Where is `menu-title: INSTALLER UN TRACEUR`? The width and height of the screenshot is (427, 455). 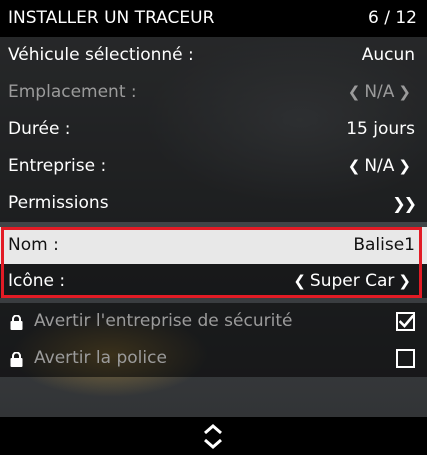
menu-title: INSTALLER UN TRACEUR is located at coordinates (111, 18).